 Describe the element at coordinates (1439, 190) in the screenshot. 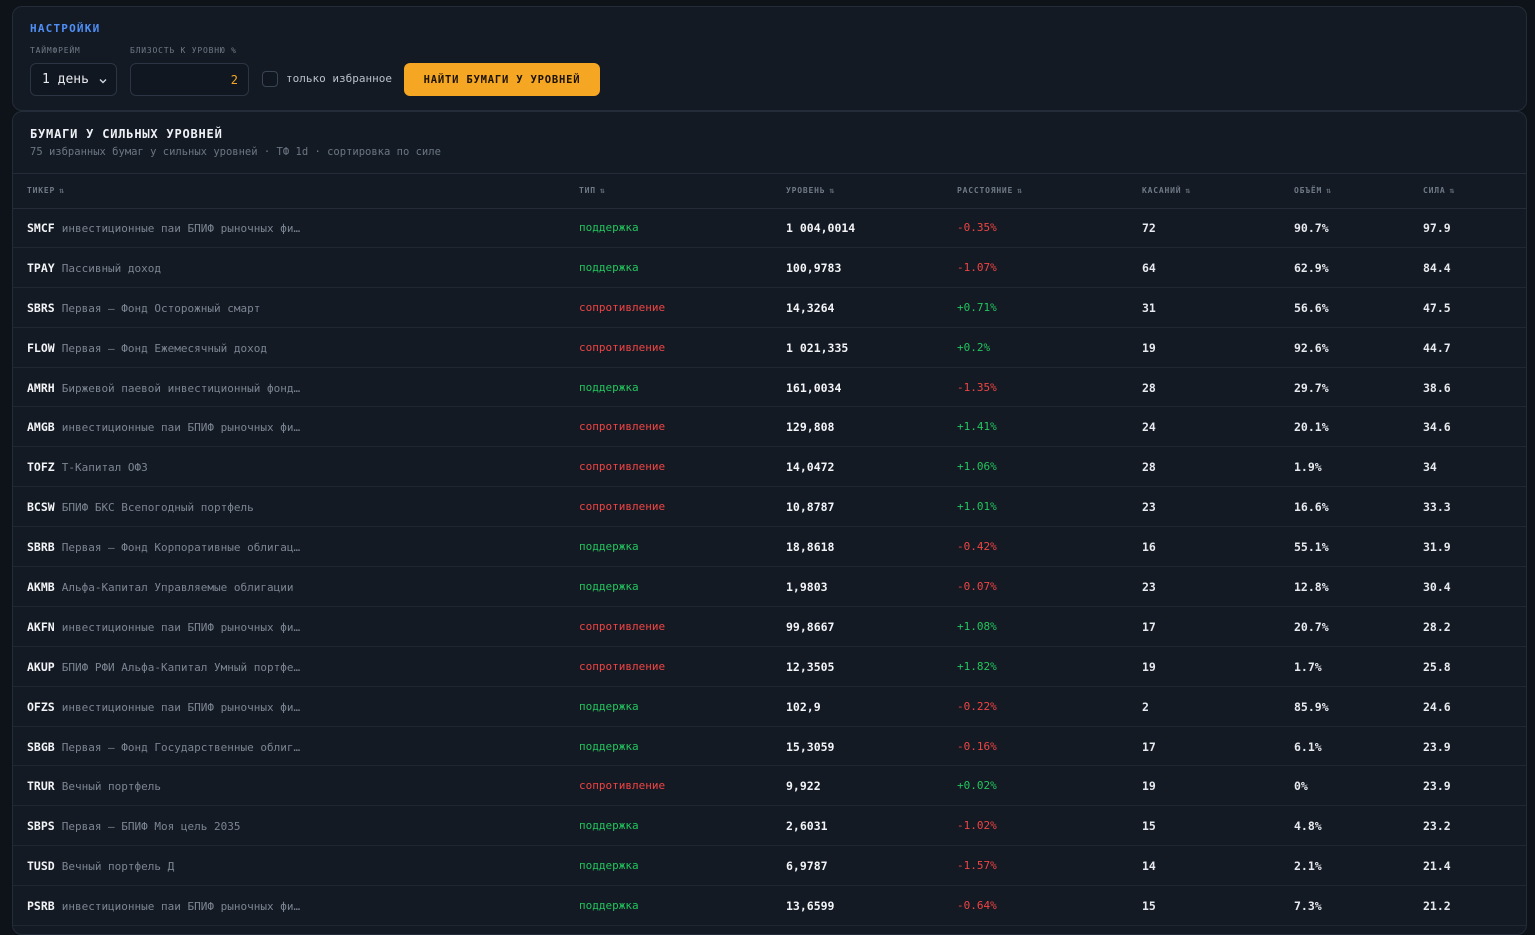

I see `column-header-strength: СИЛА ⇅` at that location.